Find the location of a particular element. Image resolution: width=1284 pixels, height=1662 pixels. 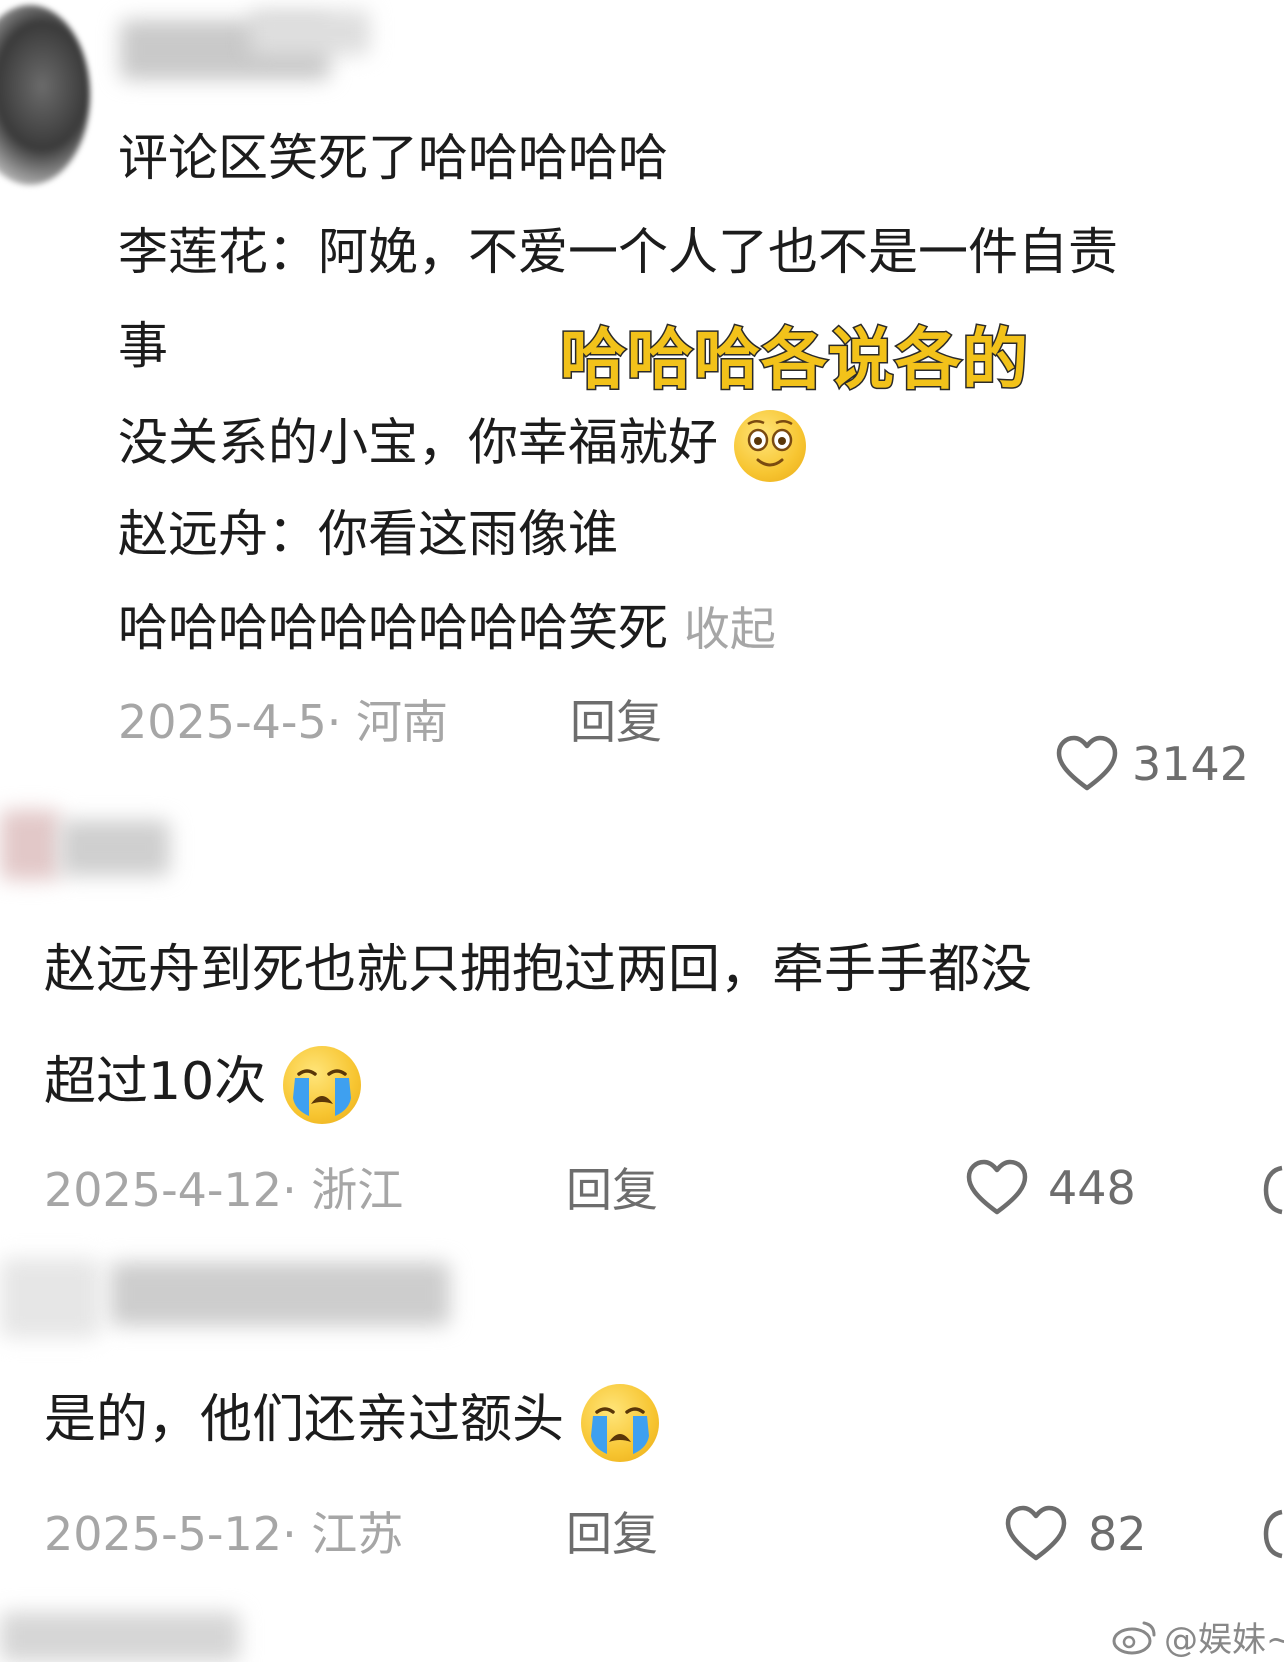

weibo-logo-icon is located at coordinates (1134, 1637).